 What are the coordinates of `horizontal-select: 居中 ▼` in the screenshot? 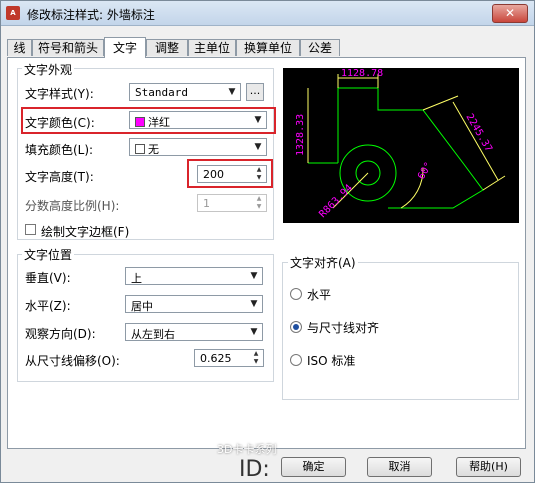 It's located at (194, 304).